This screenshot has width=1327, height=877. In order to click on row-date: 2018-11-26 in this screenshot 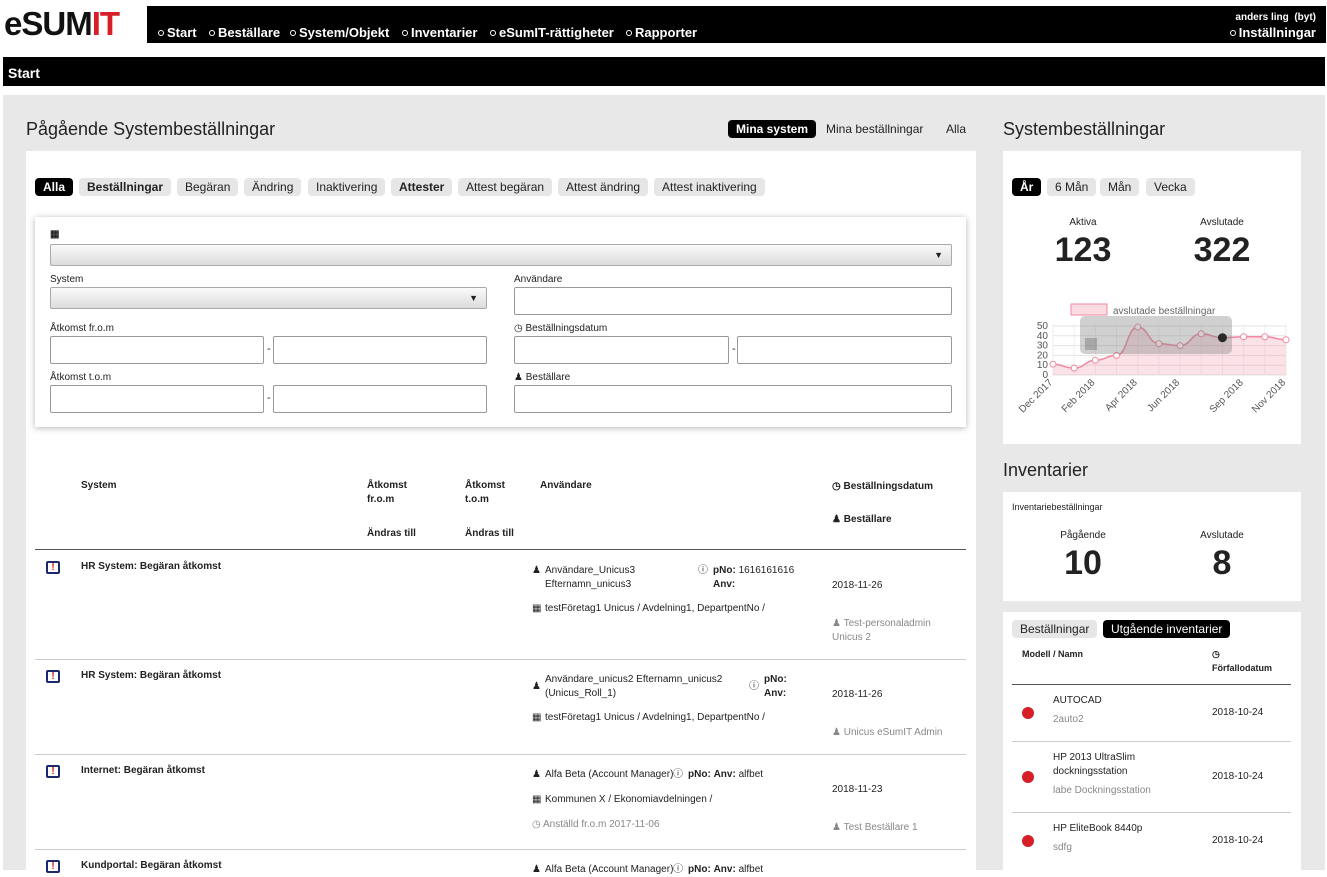, I will do `click(857, 585)`.